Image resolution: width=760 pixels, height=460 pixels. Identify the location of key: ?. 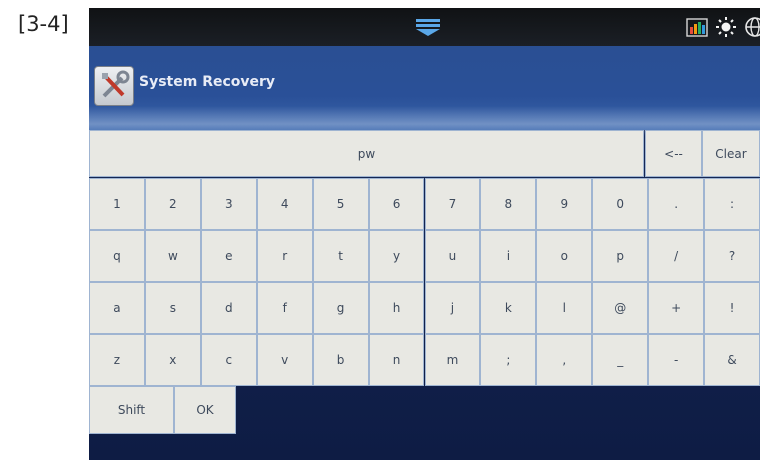
(732, 256).